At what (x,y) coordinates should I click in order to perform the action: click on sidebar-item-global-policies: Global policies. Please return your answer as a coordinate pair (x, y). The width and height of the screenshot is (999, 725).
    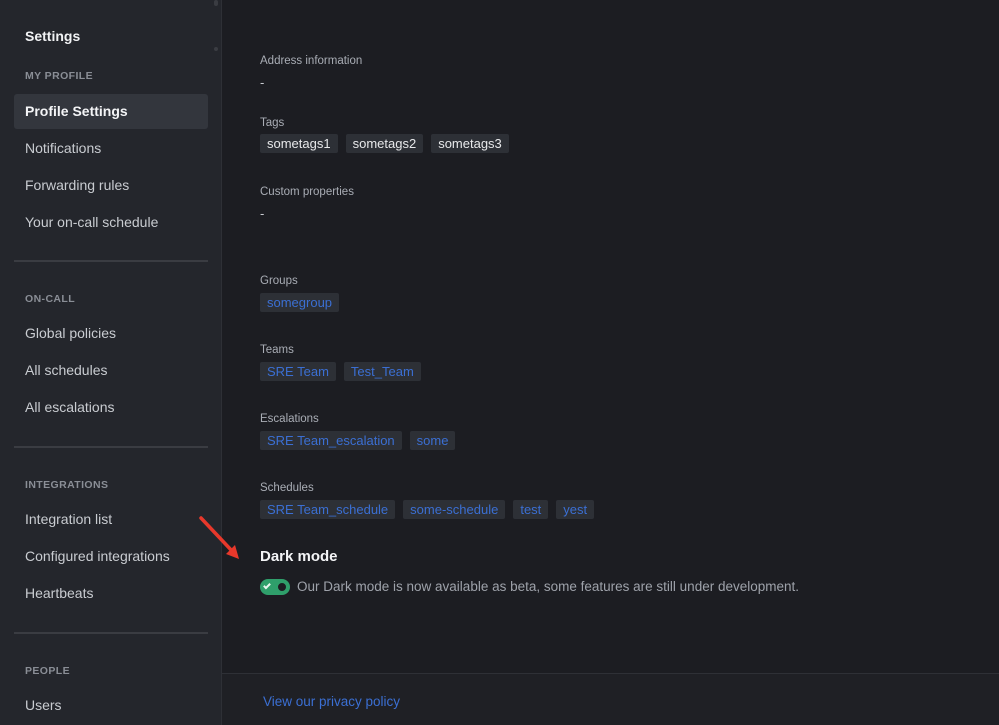
    Looking at the image, I should click on (111, 333).